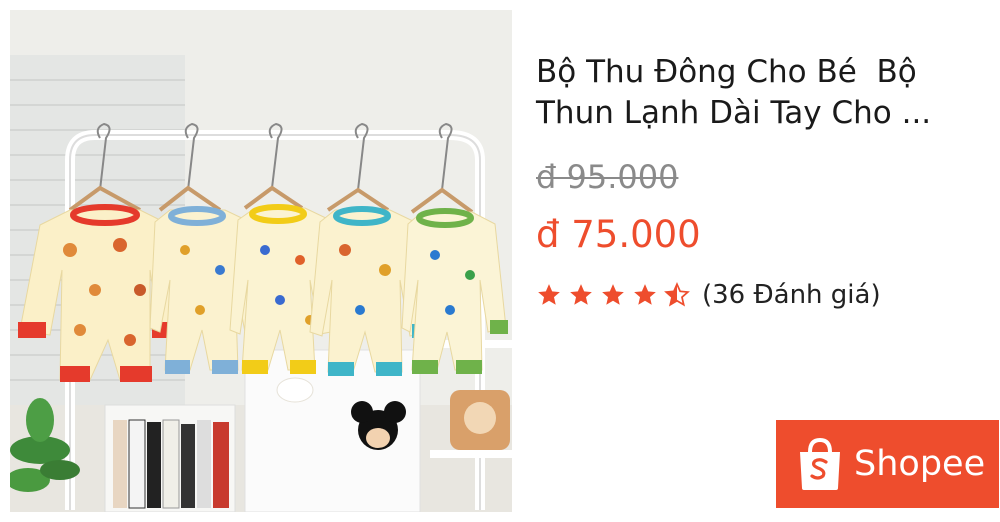 This screenshot has height=522, width=1000. Describe the element at coordinates (920, 464) in the screenshot. I see `shopee-wordmark: Shopee` at that location.